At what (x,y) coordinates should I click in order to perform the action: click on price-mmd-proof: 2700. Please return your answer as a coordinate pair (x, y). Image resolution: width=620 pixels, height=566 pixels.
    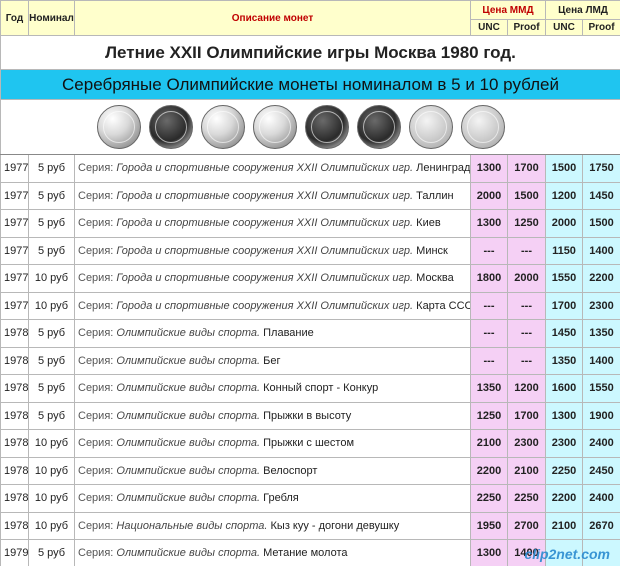
    Looking at the image, I should click on (526, 525).